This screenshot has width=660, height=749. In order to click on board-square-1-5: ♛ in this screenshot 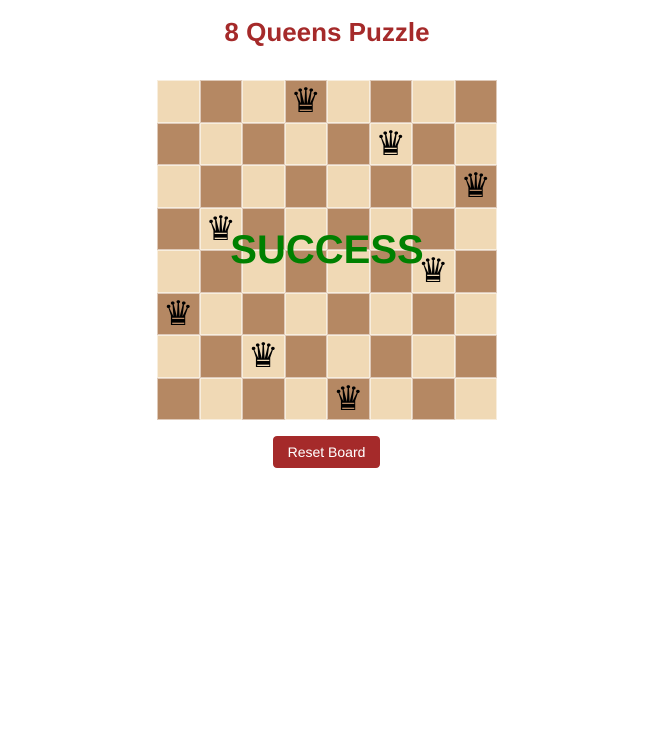, I will do `click(390, 143)`.